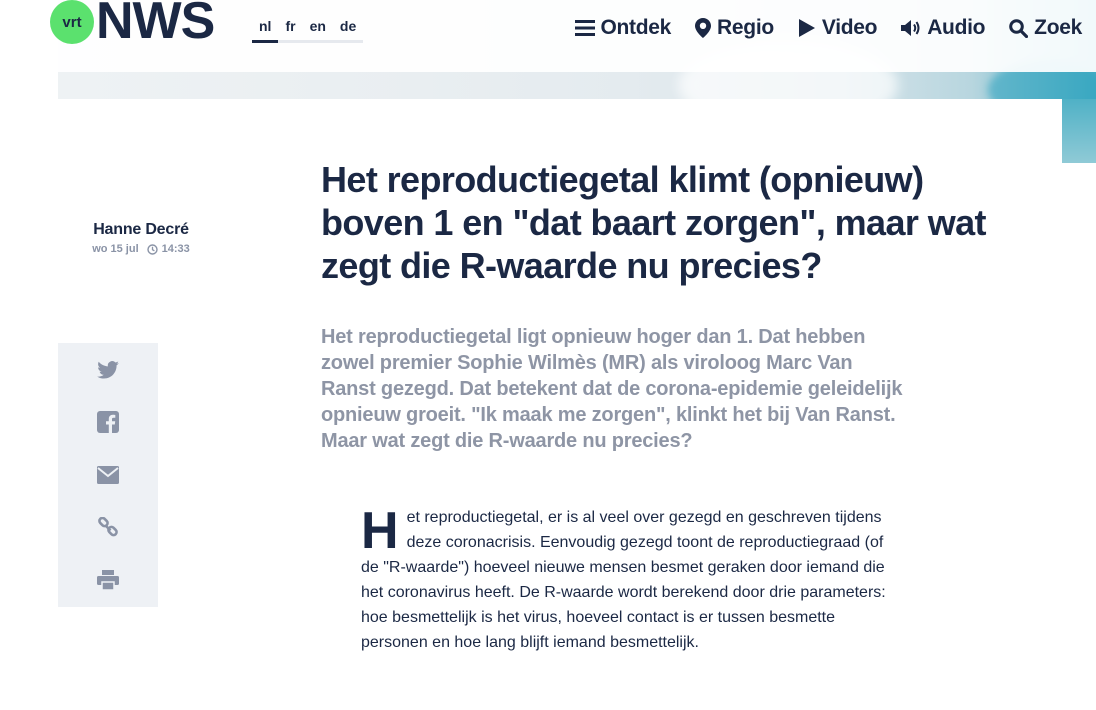 The image size is (1096, 710). I want to click on lang-fr: fr, so click(290, 29).